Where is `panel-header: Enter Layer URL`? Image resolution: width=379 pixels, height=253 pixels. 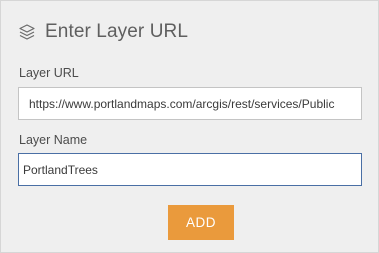
panel-header: Enter Layer URL is located at coordinates (103, 32).